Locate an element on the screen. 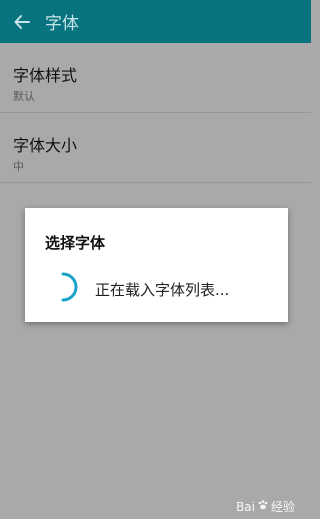 This screenshot has width=320, height=519. app-bar: 字体 is located at coordinates (155, 21).